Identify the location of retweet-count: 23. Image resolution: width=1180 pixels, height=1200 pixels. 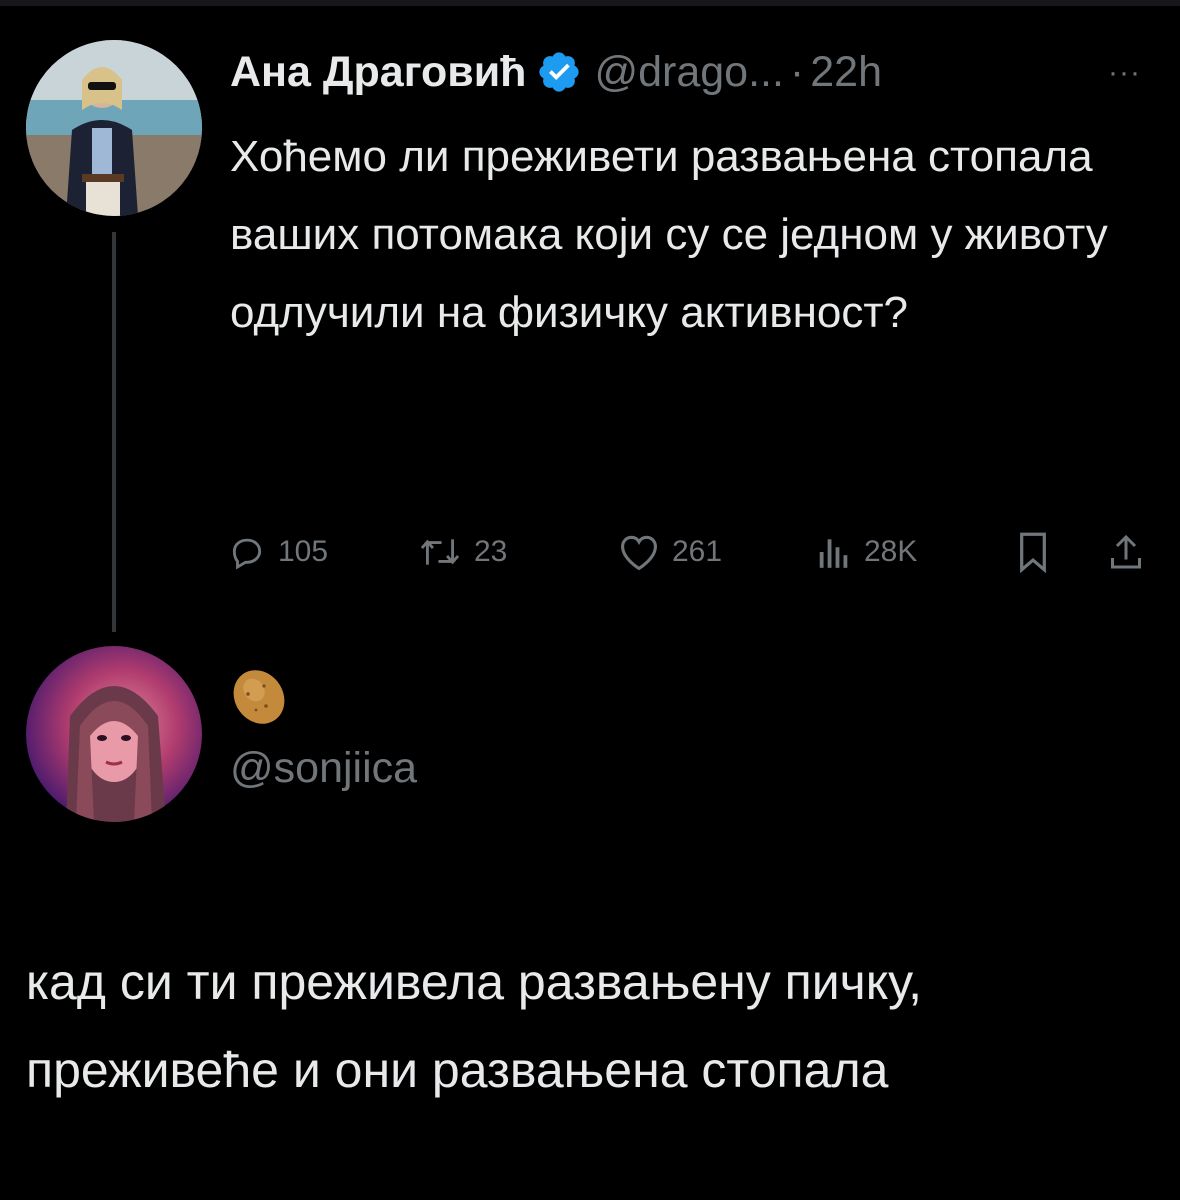
(491, 551).